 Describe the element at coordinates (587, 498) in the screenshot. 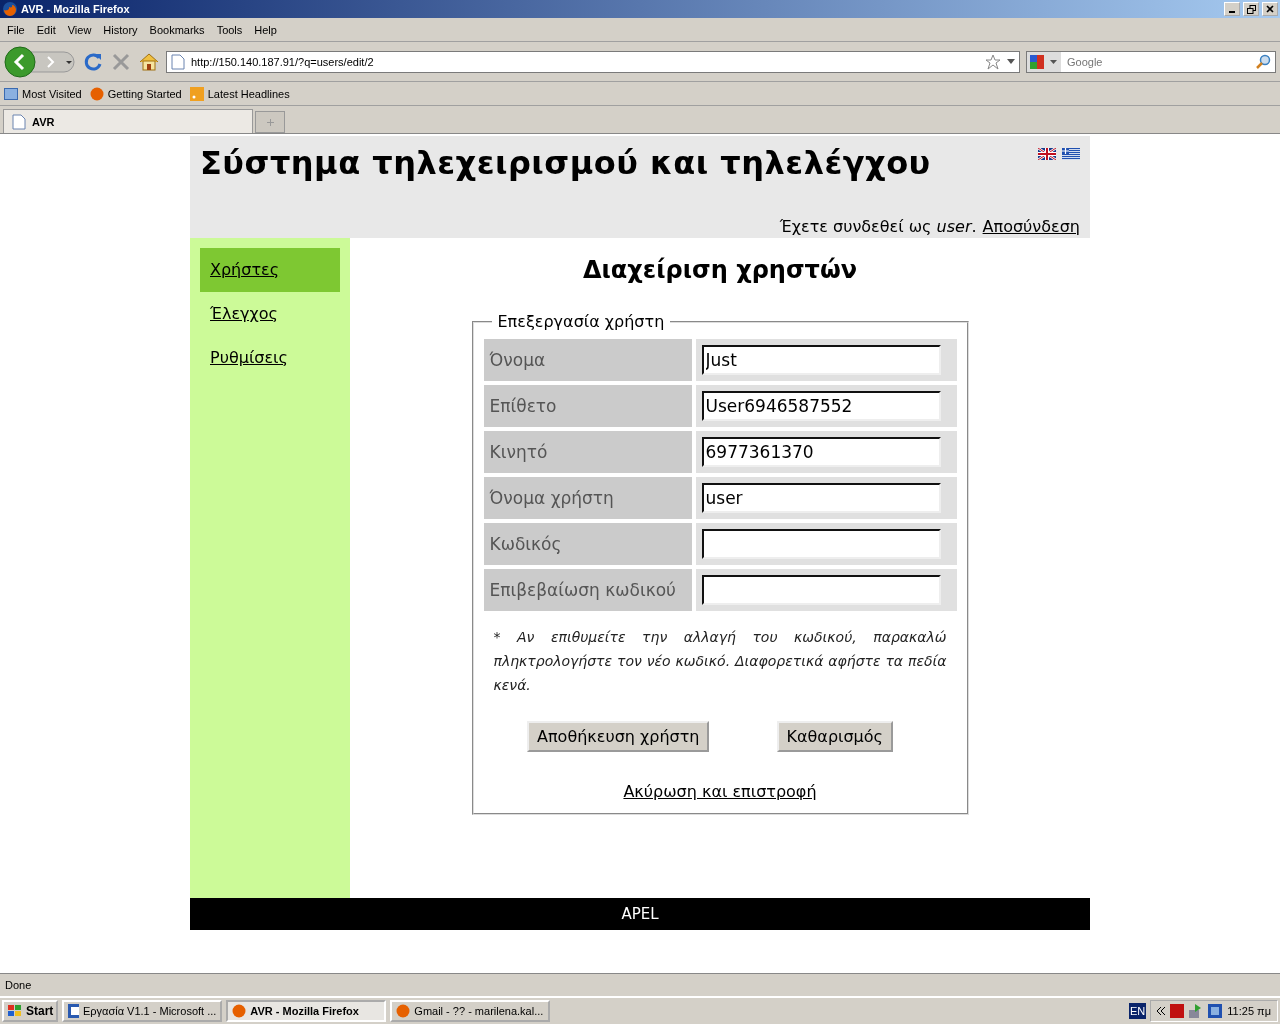

I see `field-label: Όνομα χρήστη` at that location.